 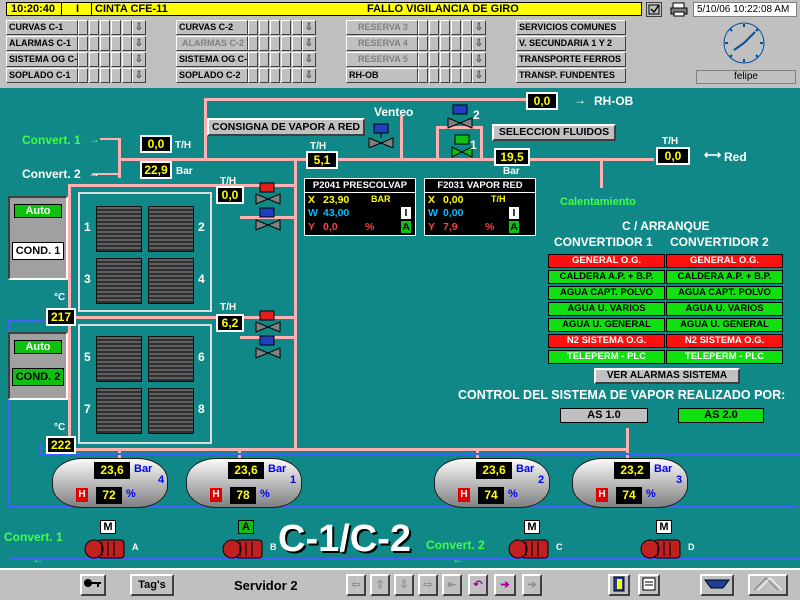 What do you see at coordinates (532, 585) in the screenshot?
I see `next-icon: ➔` at bounding box center [532, 585].